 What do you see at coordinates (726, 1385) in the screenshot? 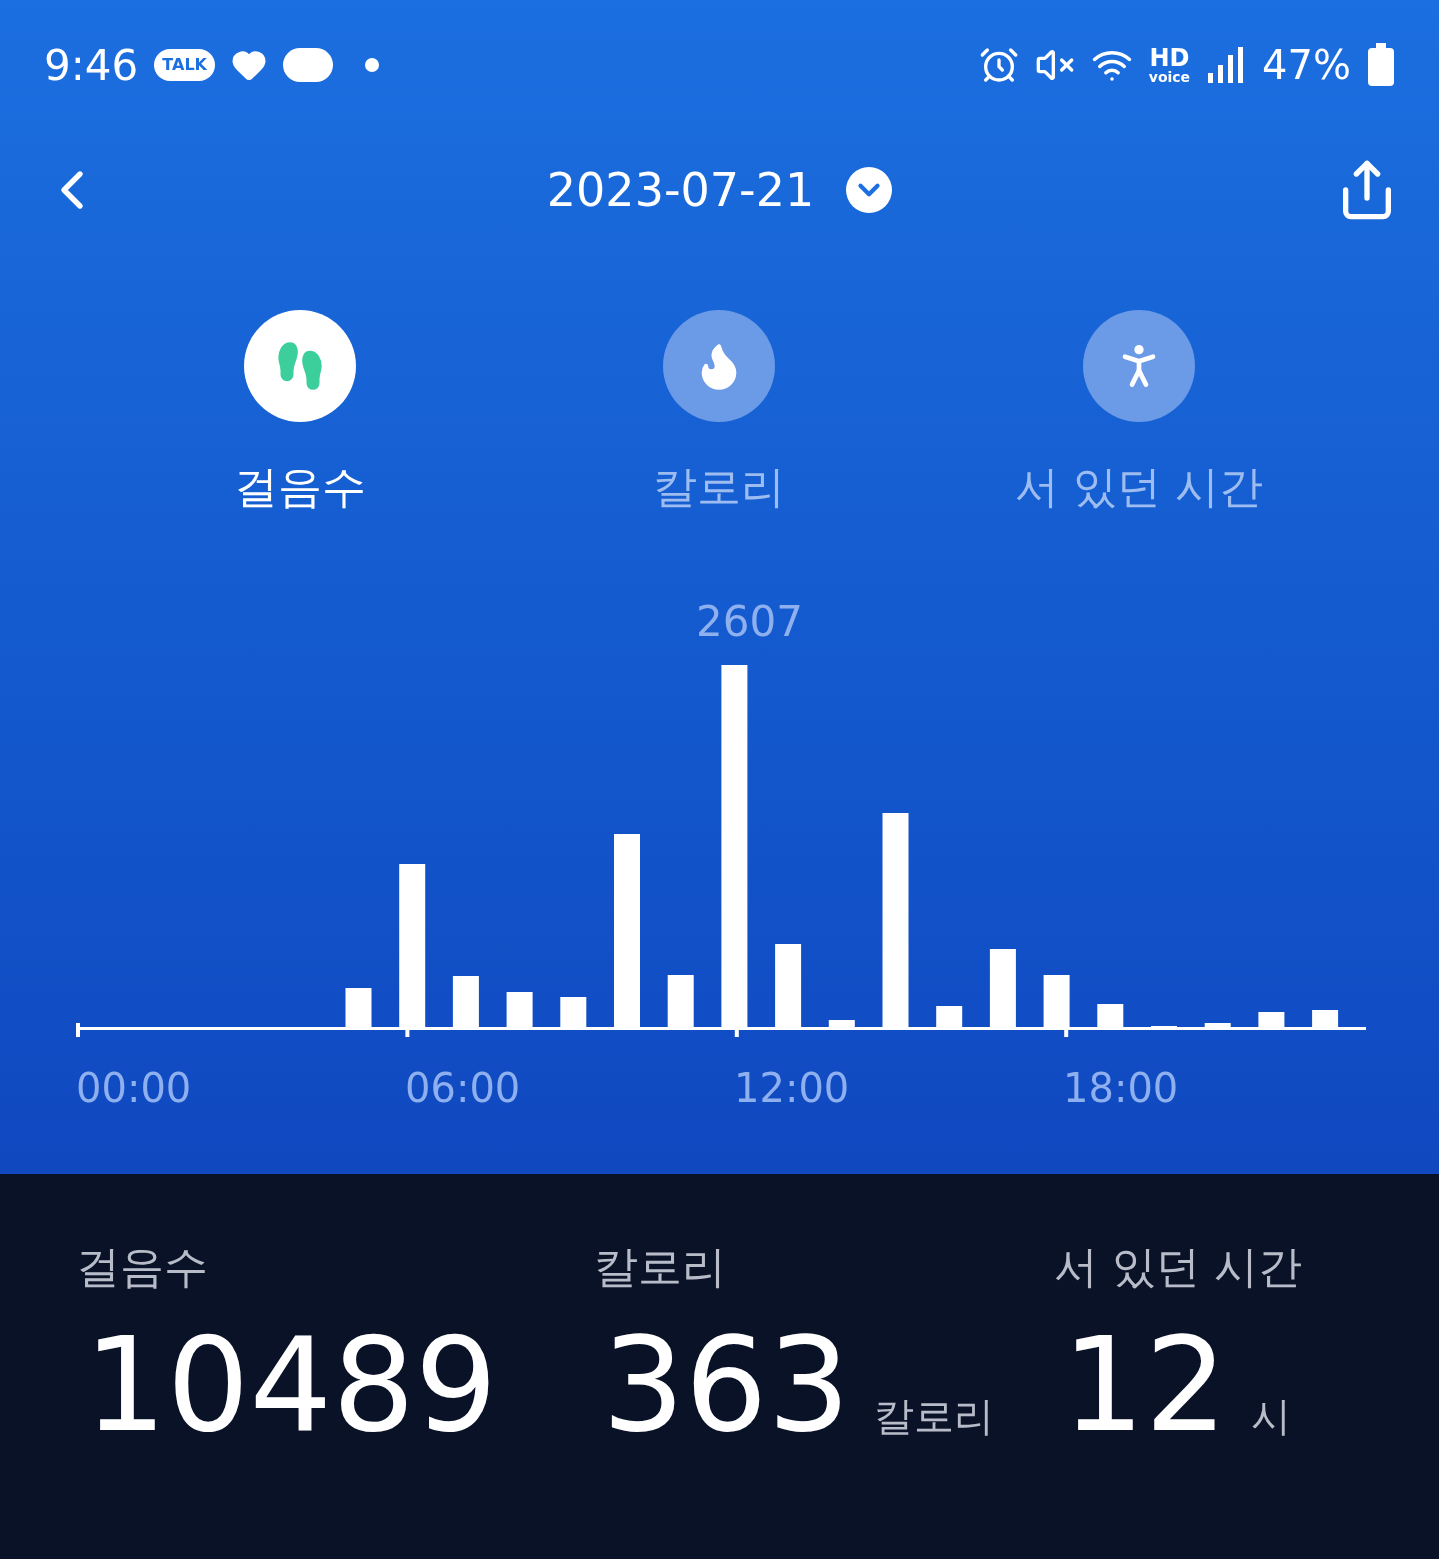
I see `summary-value: 363` at bounding box center [726, 1385].